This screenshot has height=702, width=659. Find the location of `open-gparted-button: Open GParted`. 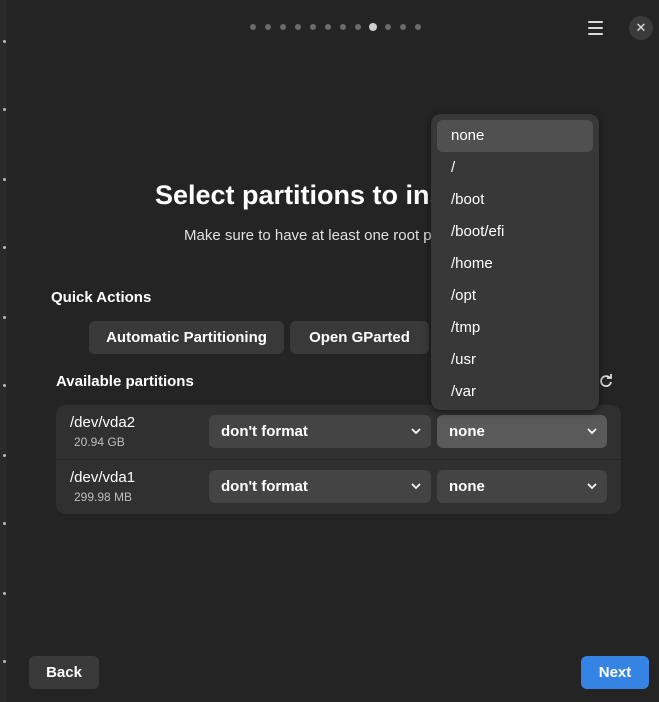

open-gparted-button: Open GParted is located at coordinates (359, 337).